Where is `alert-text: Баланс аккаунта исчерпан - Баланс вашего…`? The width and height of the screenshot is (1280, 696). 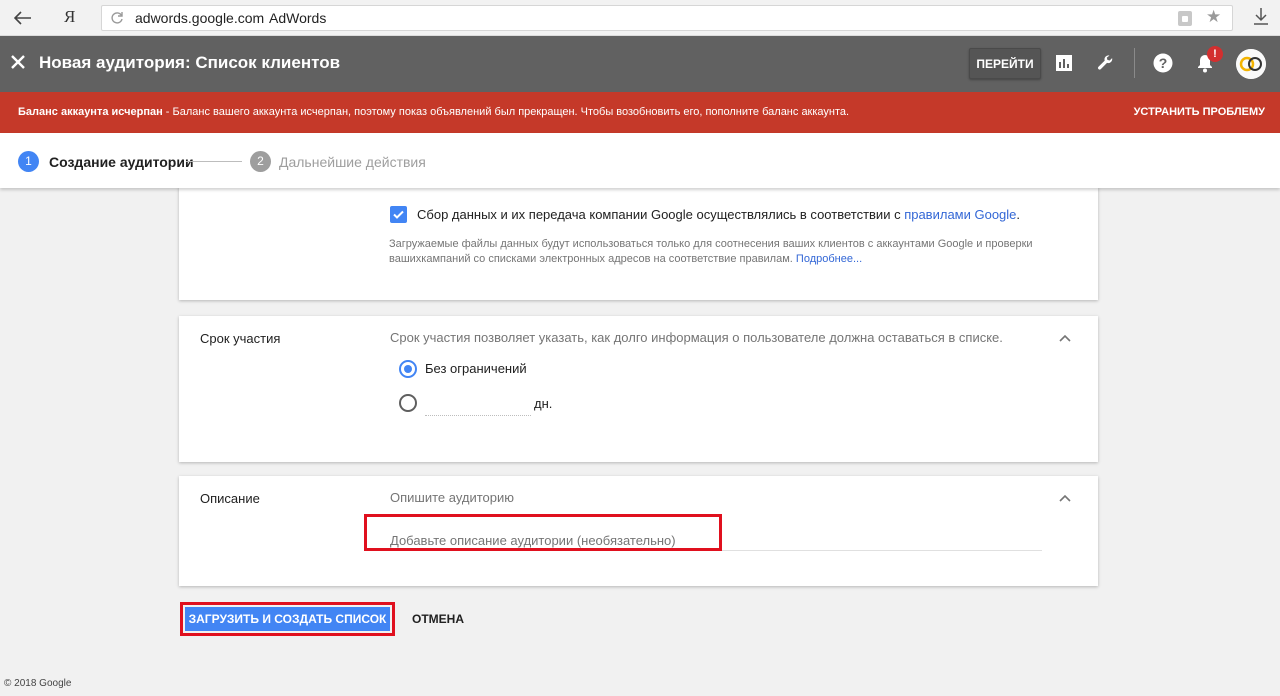 alert-text: Баланс аккаунта исчерпан - Баланс вашего… is located at coordinates (433, 112).